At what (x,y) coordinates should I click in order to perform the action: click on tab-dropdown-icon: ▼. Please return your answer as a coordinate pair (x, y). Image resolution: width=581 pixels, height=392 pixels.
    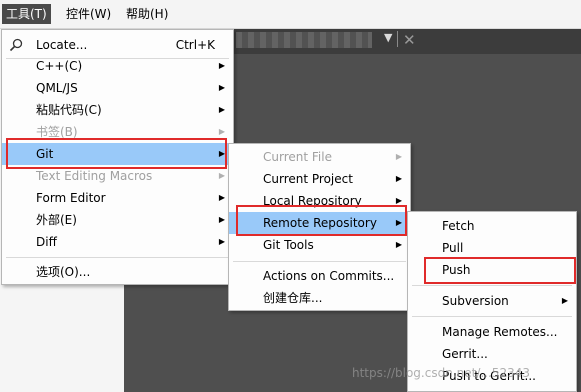
    Looking at the image, I should click on (388, 37).